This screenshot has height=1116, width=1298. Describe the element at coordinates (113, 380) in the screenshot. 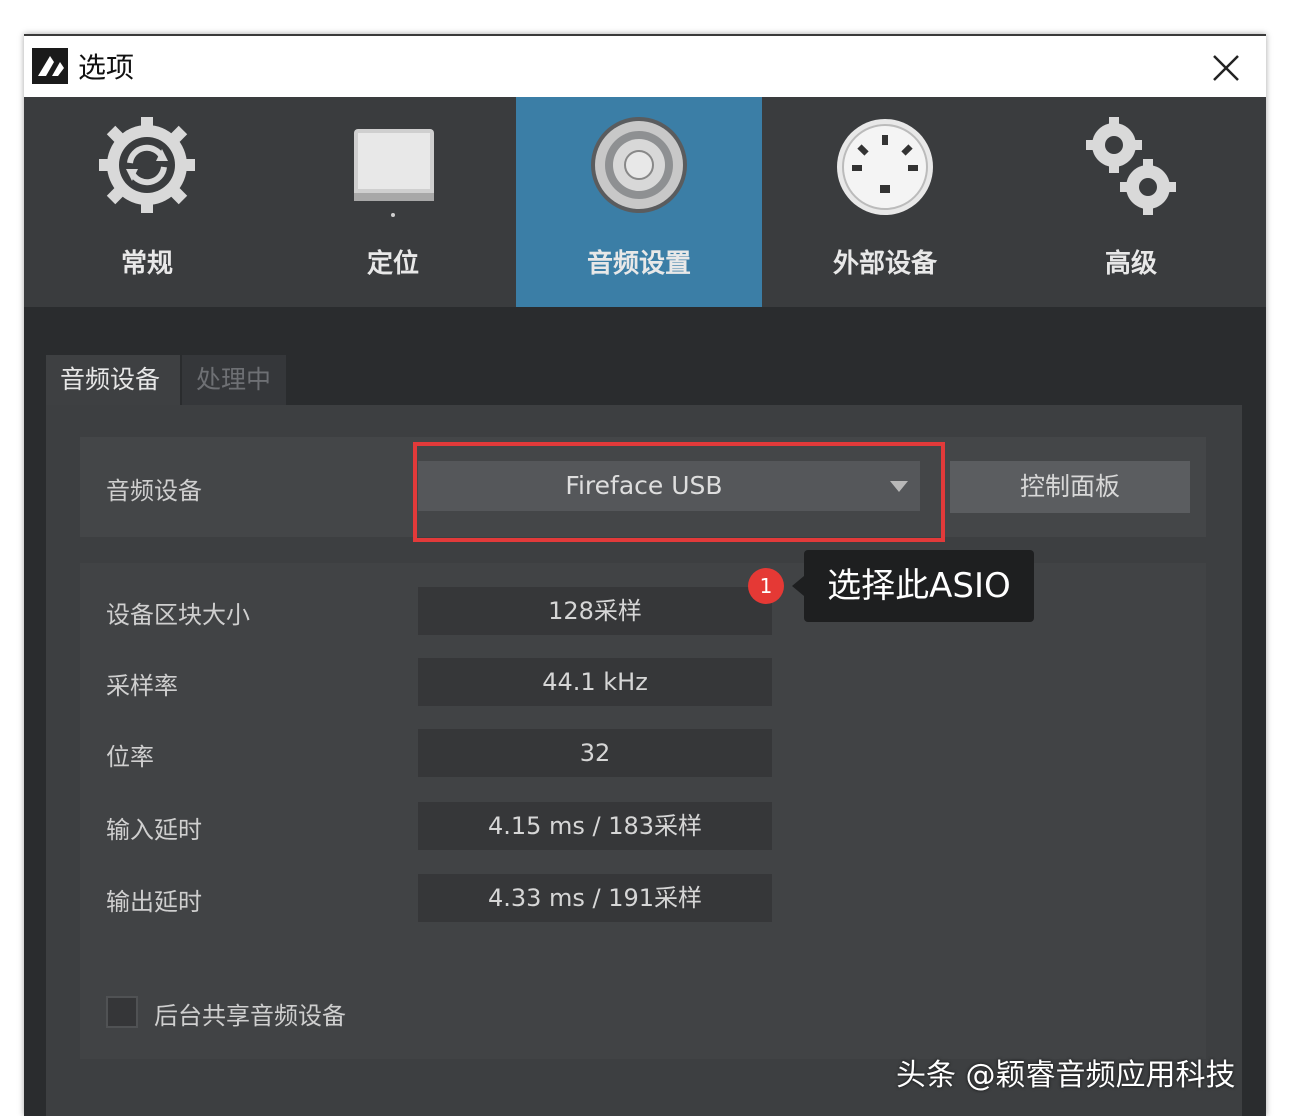

I see `tab-audio-device: 音频设备` at that location.